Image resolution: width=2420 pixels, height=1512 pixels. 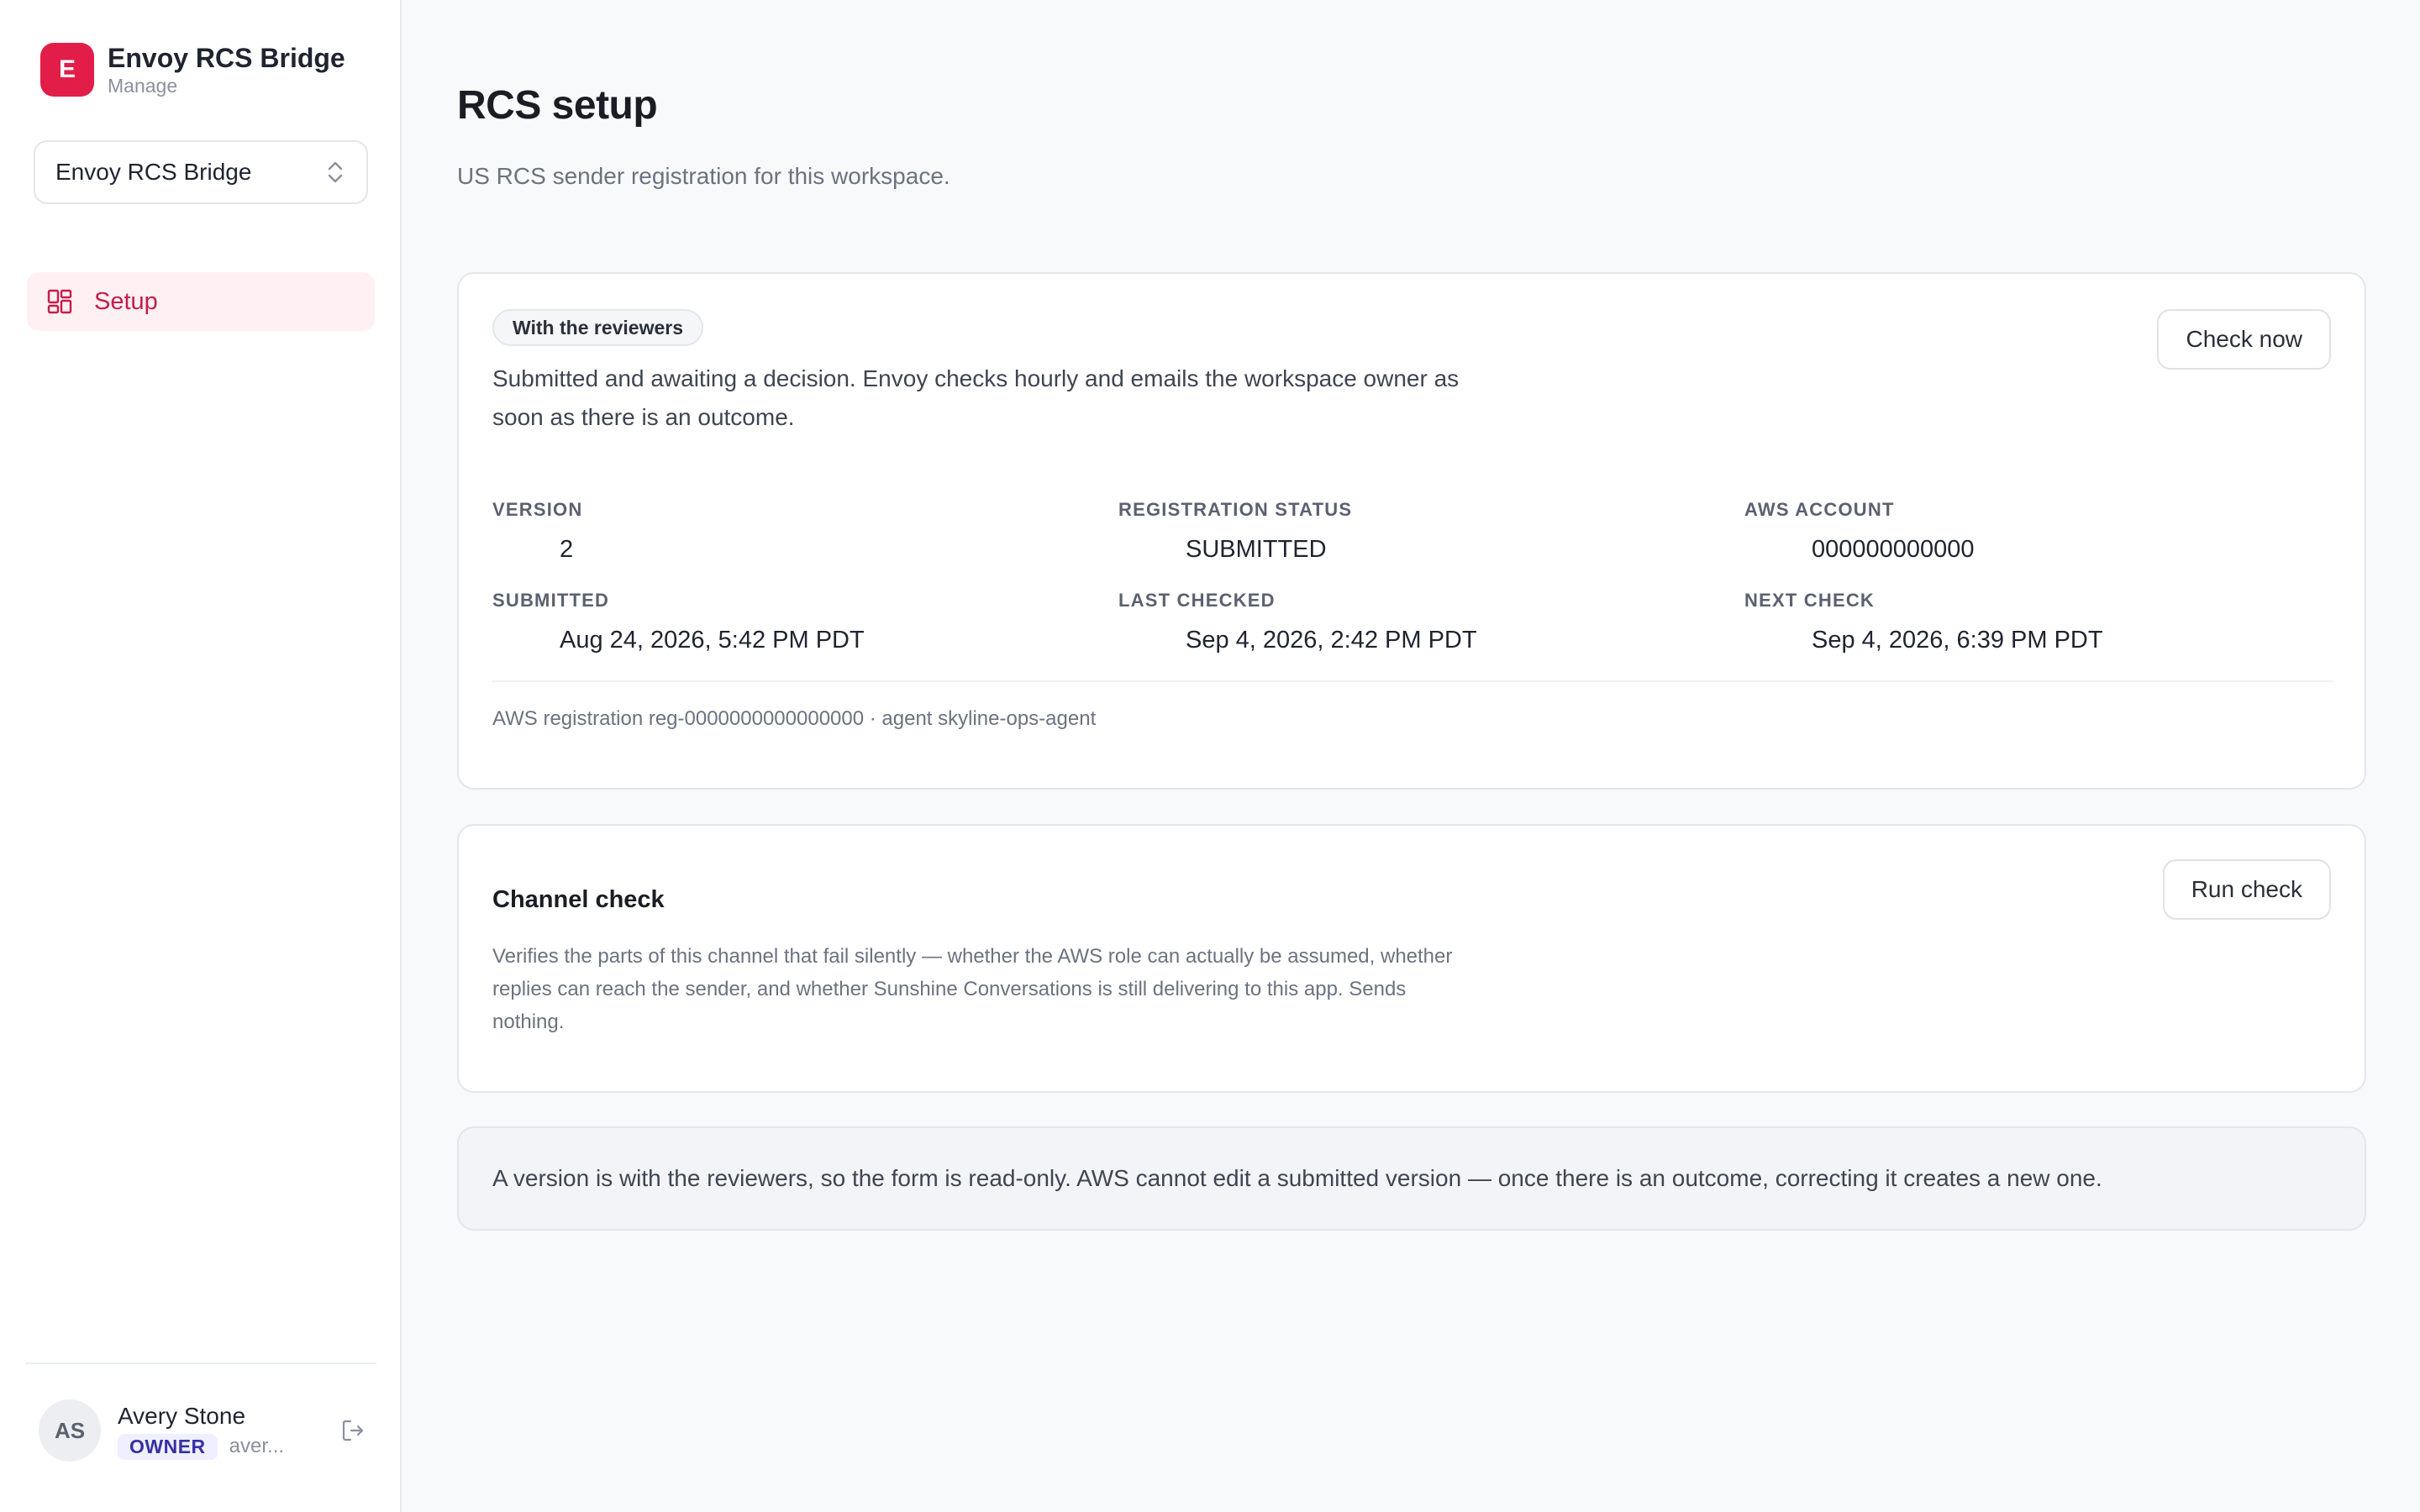 I want to click on field-label: VERSION, so click(x=537, y=509).